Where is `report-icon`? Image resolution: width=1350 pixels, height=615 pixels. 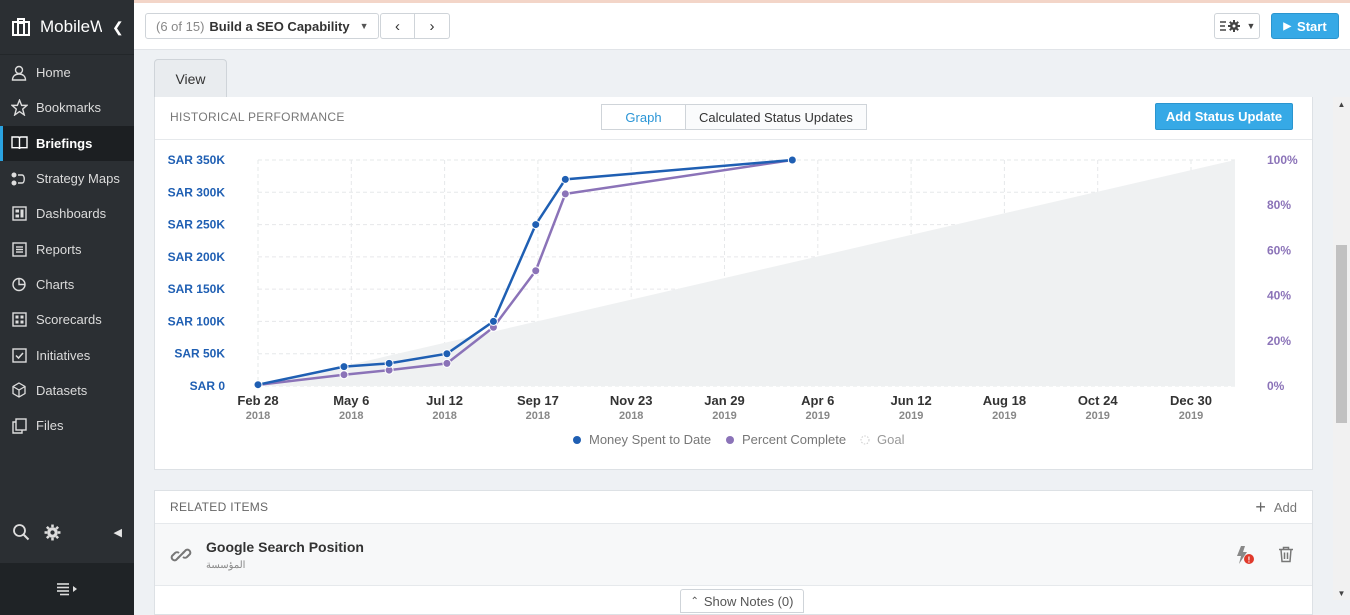
report-icon is located at coordinates (19, 249).